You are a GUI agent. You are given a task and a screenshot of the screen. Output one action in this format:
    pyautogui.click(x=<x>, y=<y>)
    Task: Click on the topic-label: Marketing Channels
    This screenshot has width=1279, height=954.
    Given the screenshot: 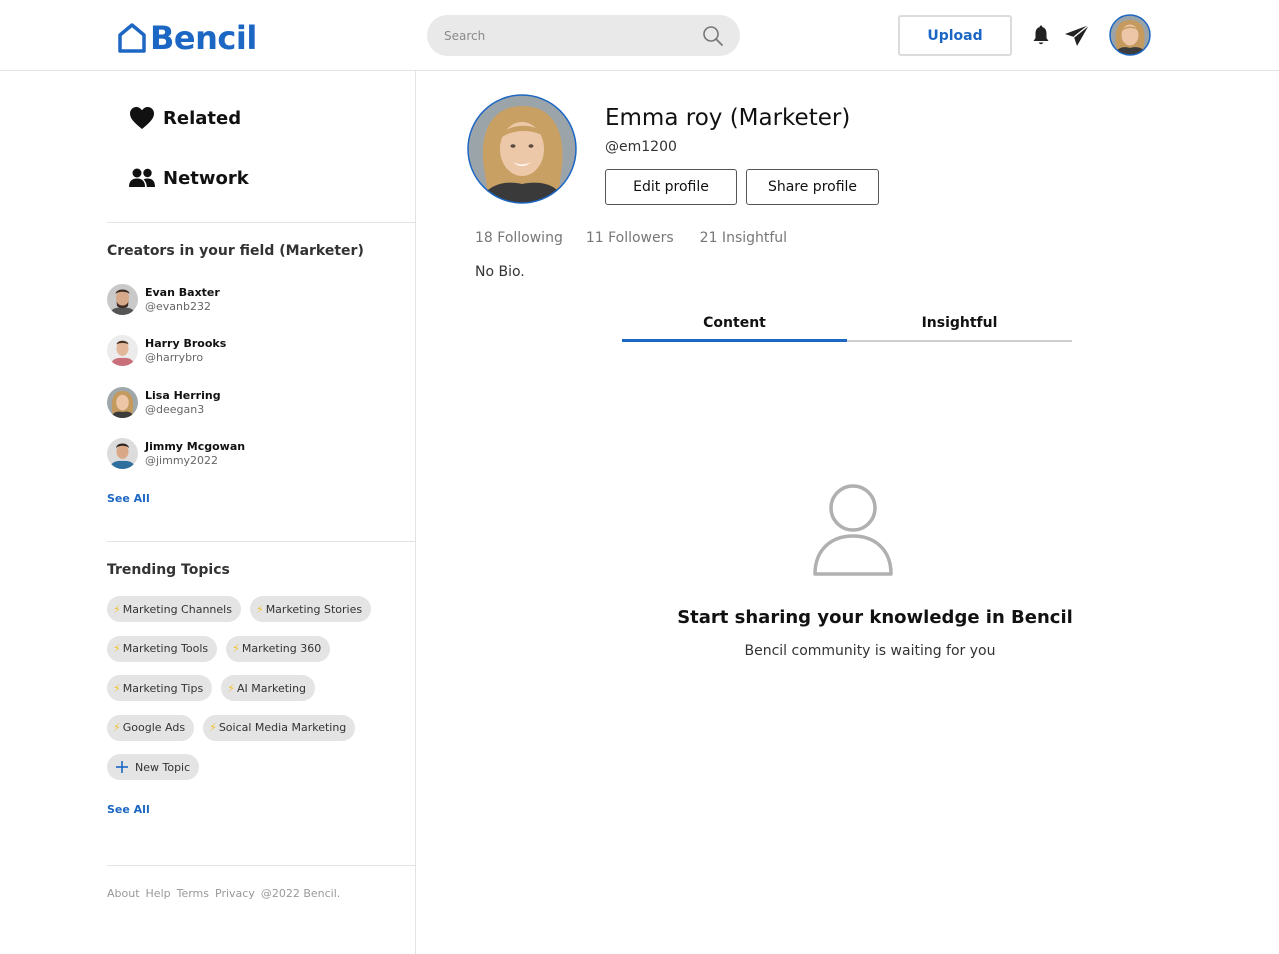 What is the action you would take?
    pyautogui.click(x=177, y=609)
    